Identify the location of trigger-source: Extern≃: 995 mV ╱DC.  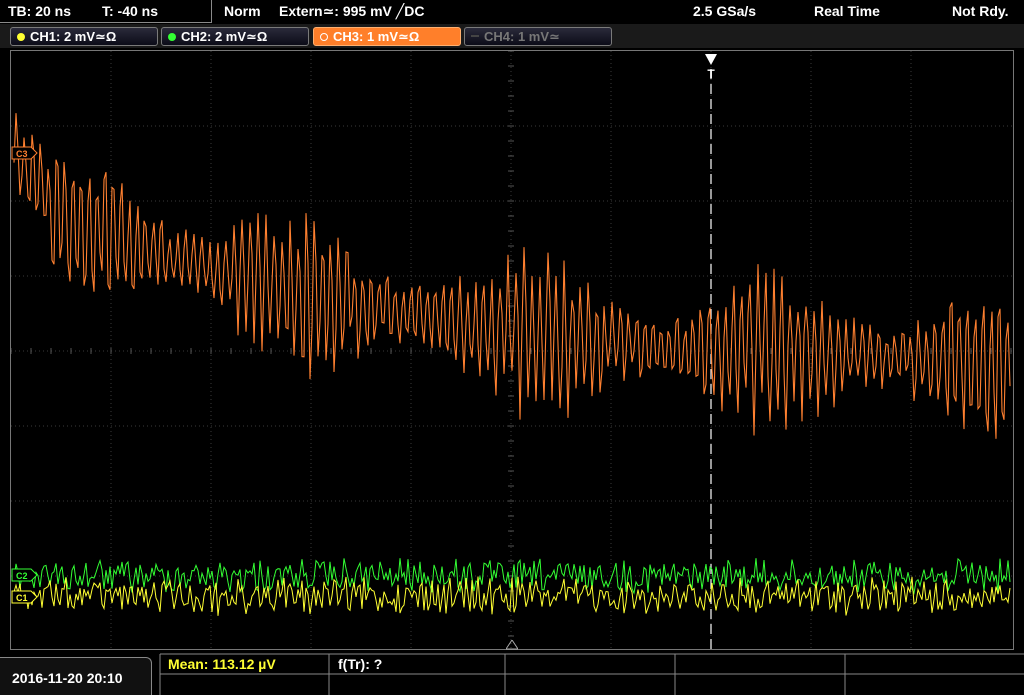
(351, 11).